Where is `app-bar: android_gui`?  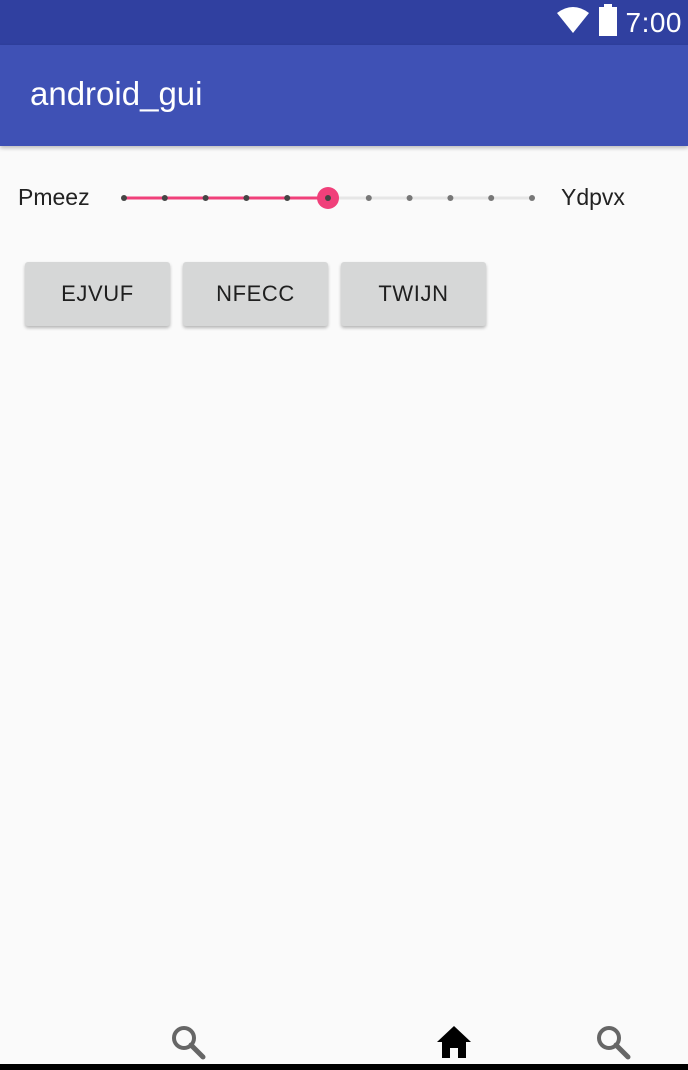
app-bar: android_gui is located at coordinates (344, 95).